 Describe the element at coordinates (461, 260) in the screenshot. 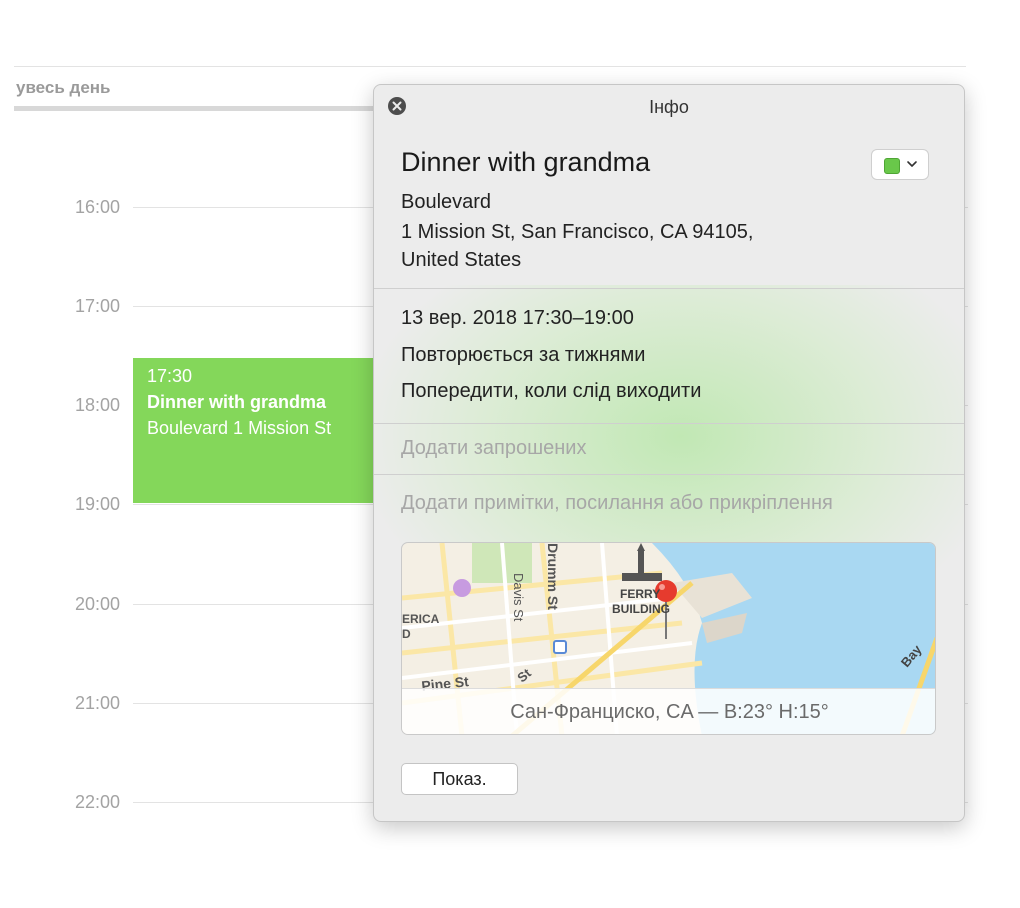

I see `location-country: United States` at that location.